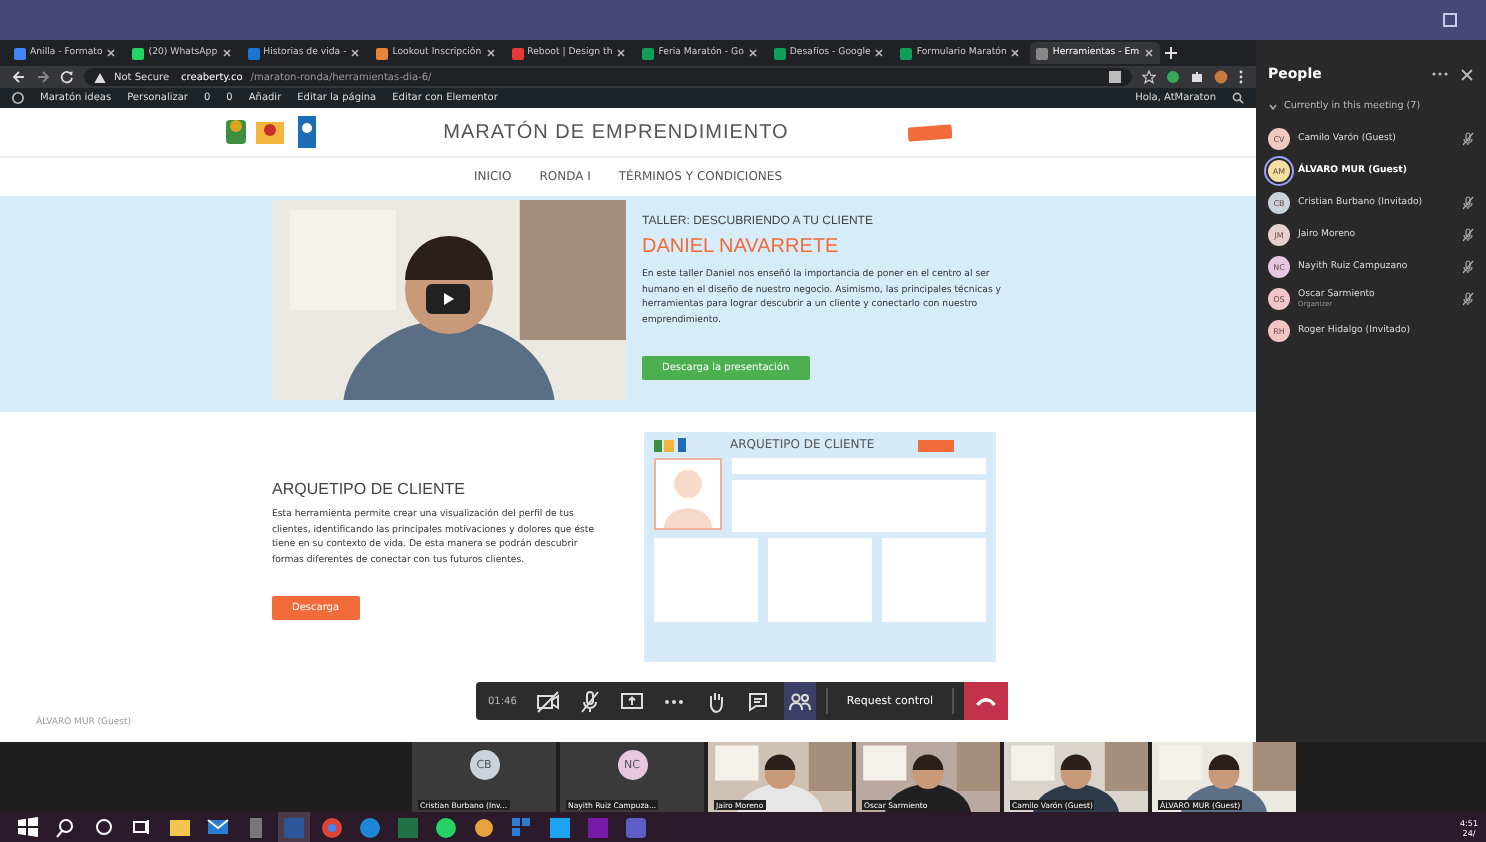 Image resolution: width=1486 pixels, height=842 pixels. Describe the element at coordinates (43, 77) in the screenshot. I see `forward-icon` at that location.